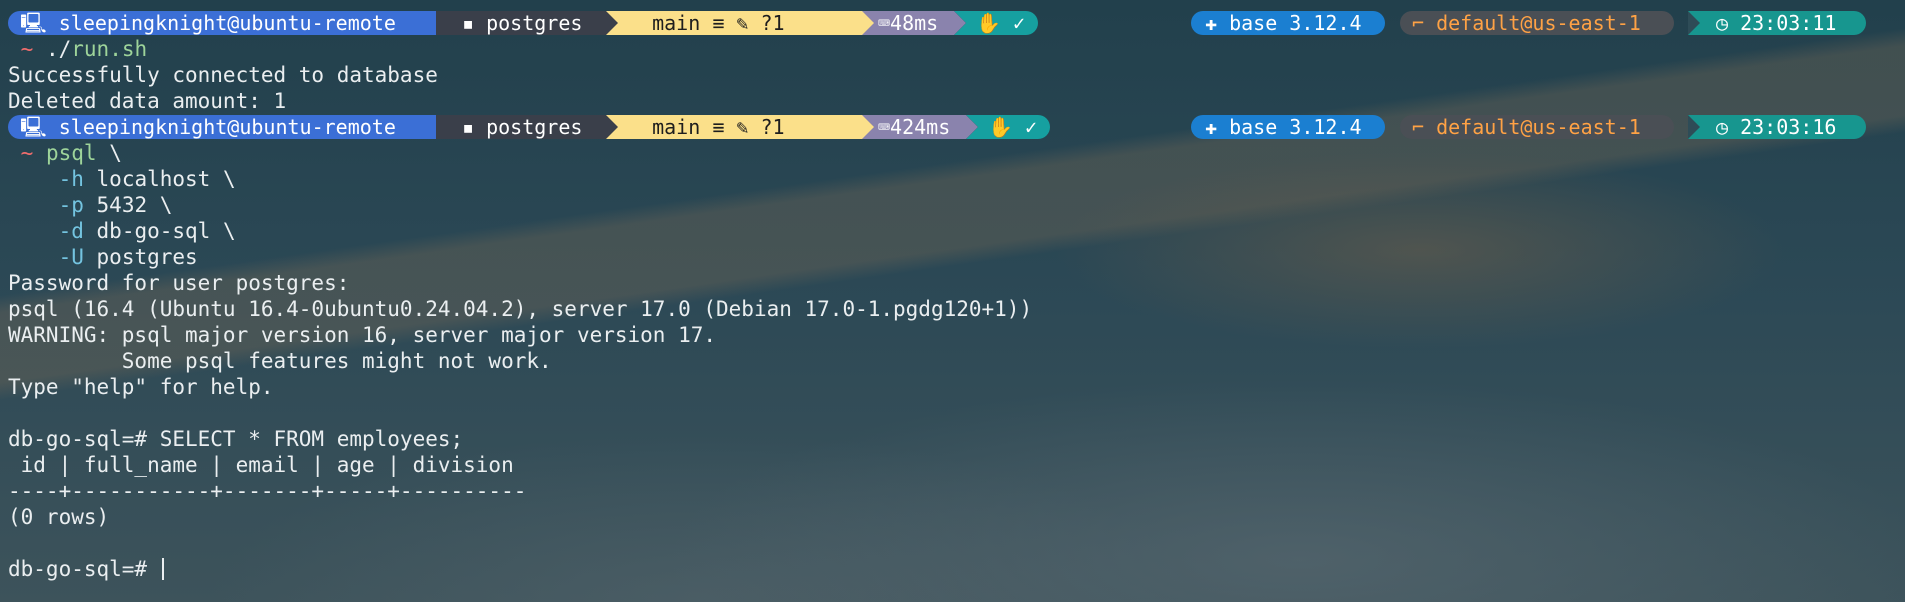  Describe the element at coordinates (147, 231) in the screenshot. I see `command-arg-line: -d db-go-sql \` at that location.